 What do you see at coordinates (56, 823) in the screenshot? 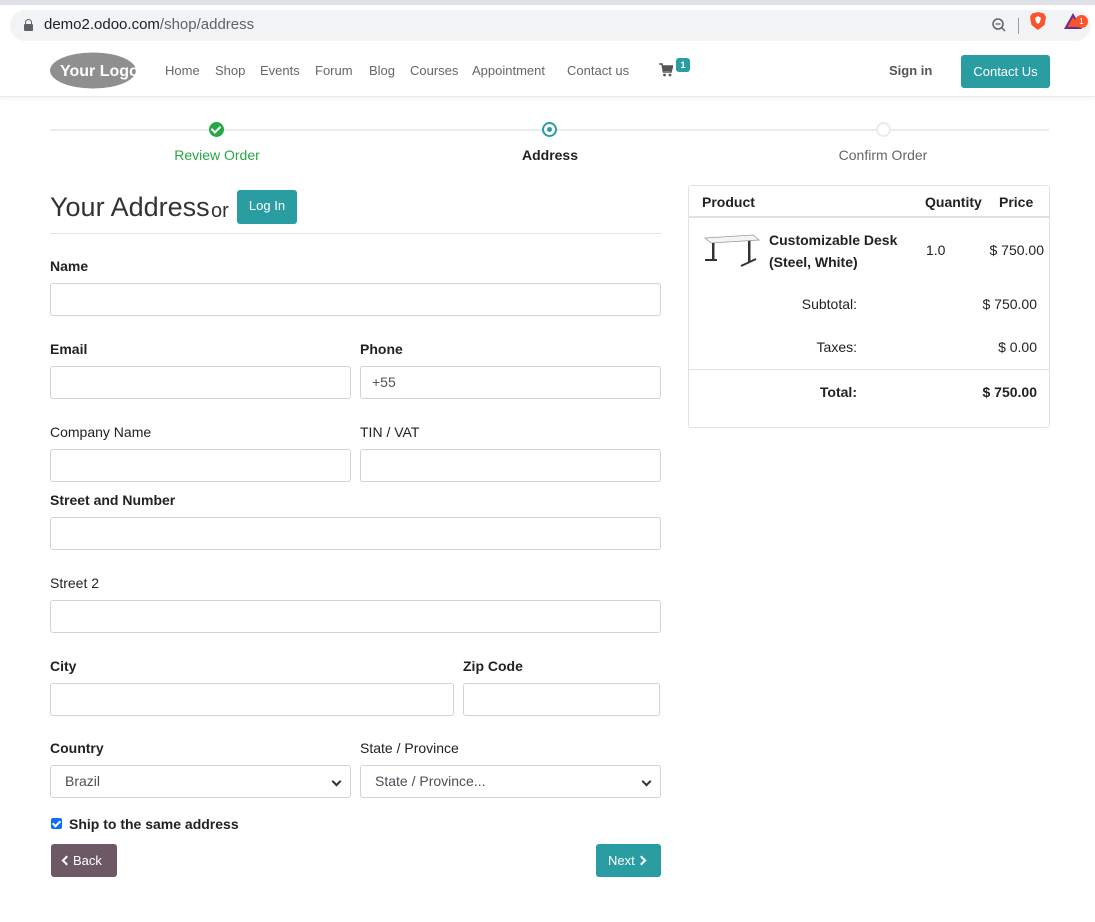
I see `ship-same-checkbox` at bounding box center [56, 823].